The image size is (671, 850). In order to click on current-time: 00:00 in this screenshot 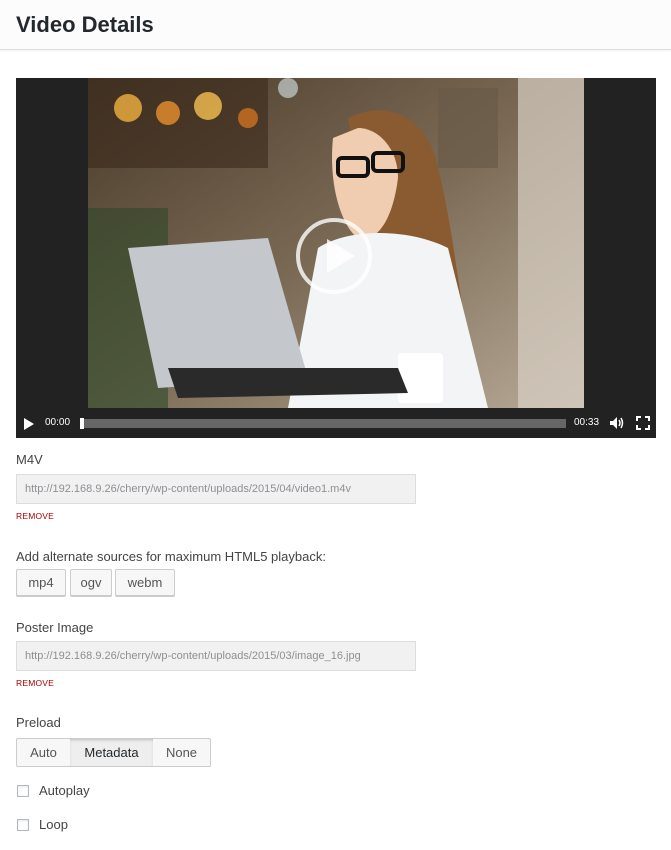, I will do `click(58, 422)`.